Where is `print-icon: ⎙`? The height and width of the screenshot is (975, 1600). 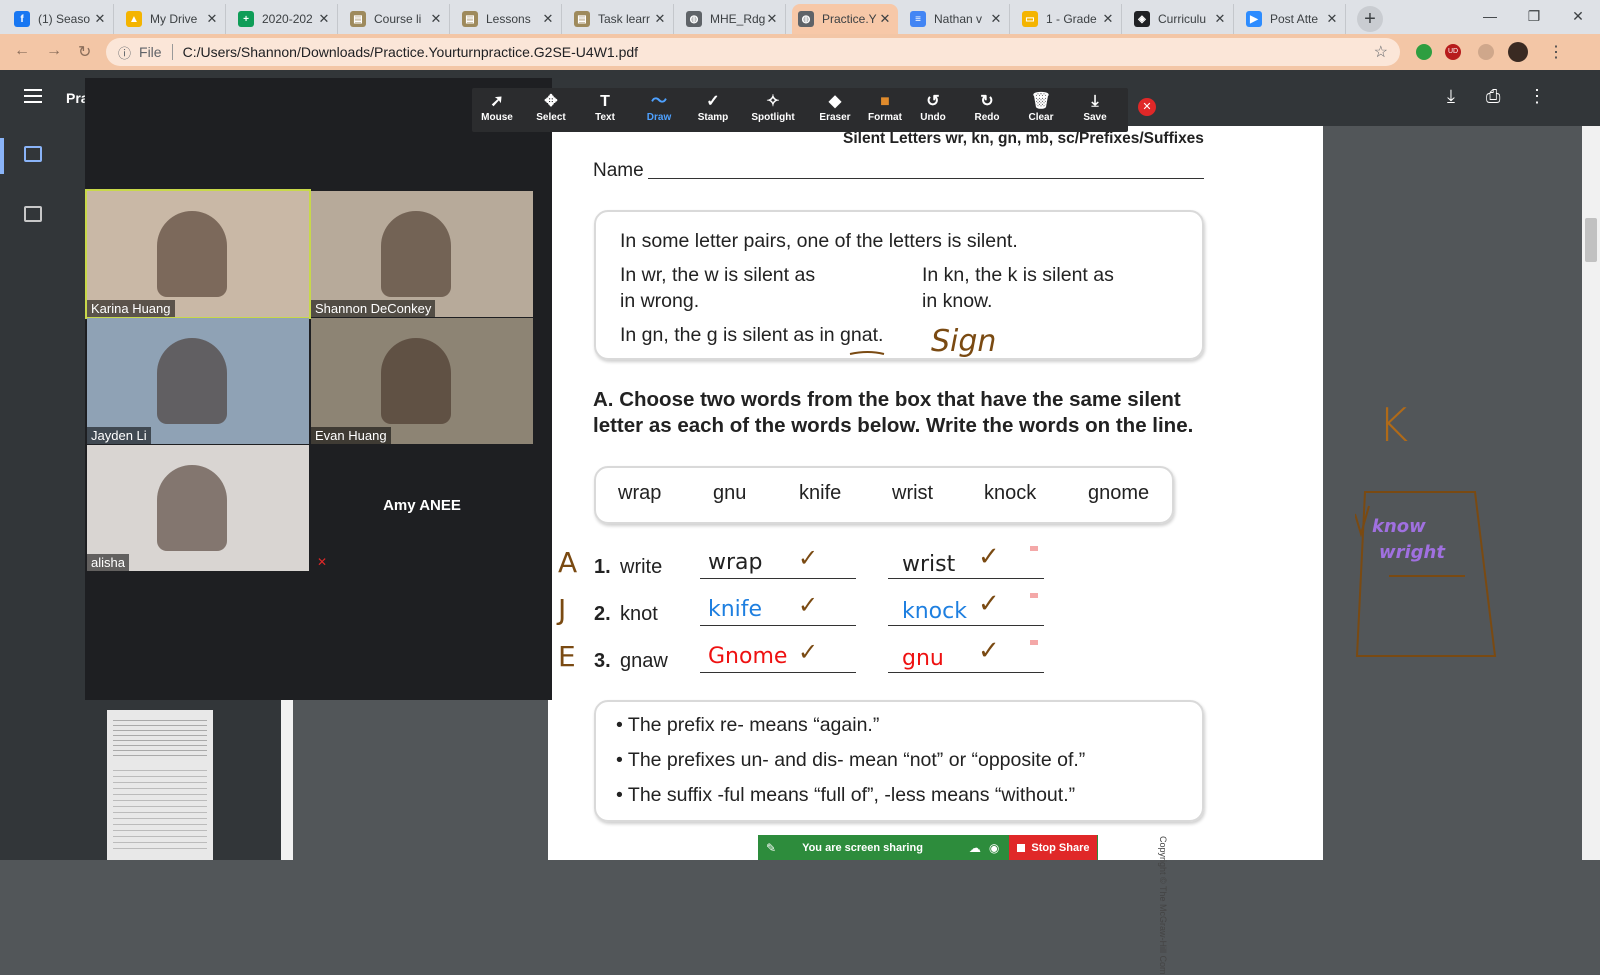
print-icon: ⎙ is located at coordinates (1493, 96).